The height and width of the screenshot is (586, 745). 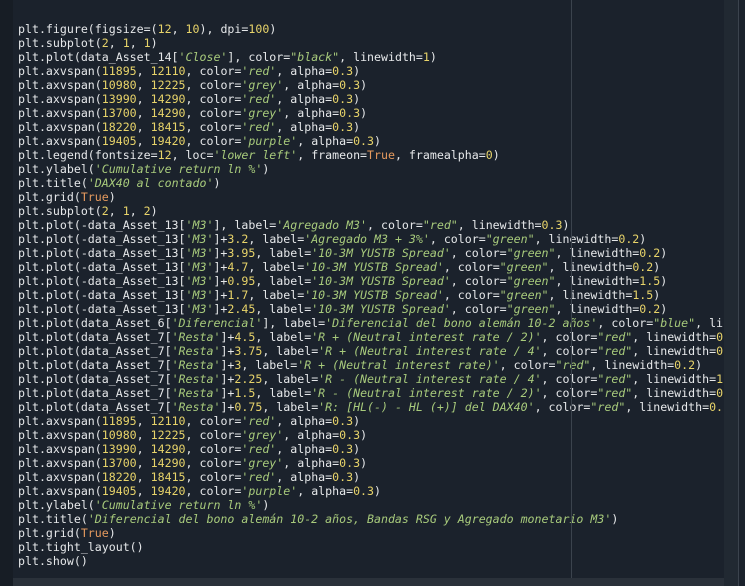 I want to click on code-line: plt.tight_layout(), so click(x=371, y=547).